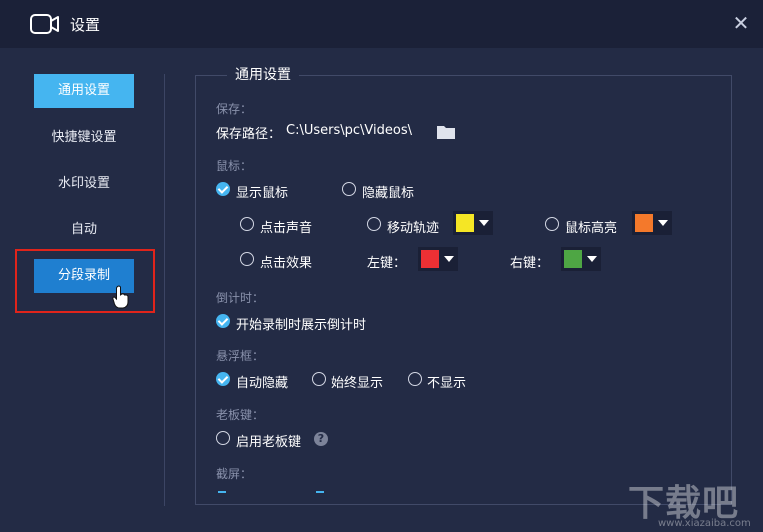 This screenshot has height=532, width=763. I want to click on move-track-radio, so click(374, 224).